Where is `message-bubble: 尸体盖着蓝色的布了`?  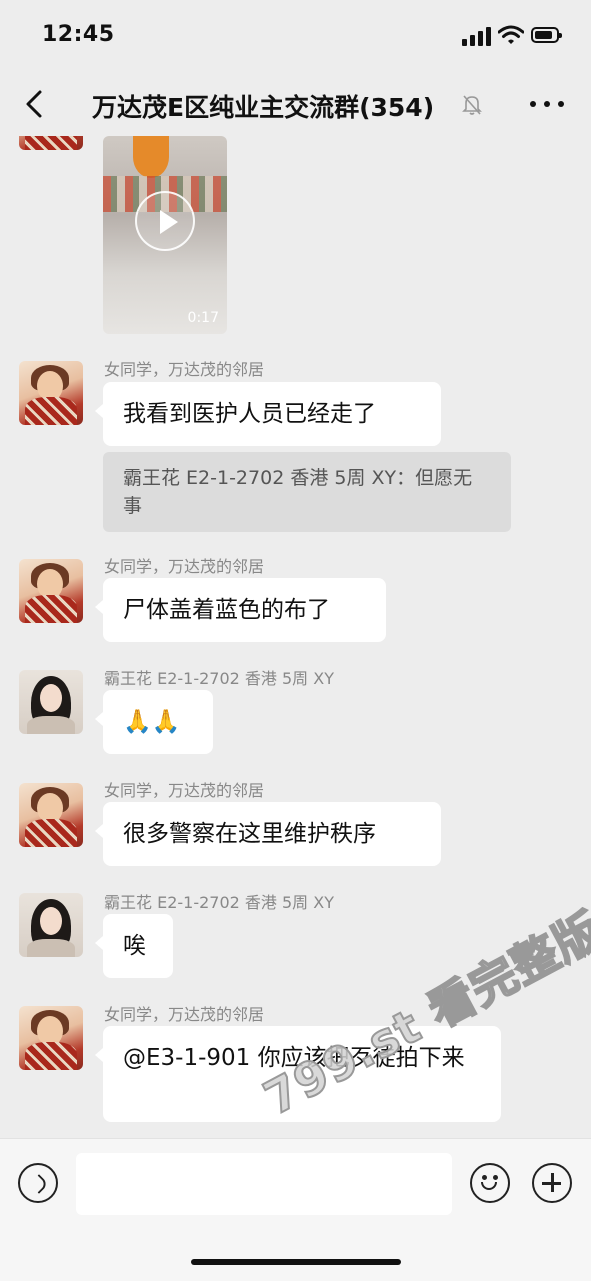 message-bubble: 尸体盖着蓝色的布了 is located at coordinates (240, 610).